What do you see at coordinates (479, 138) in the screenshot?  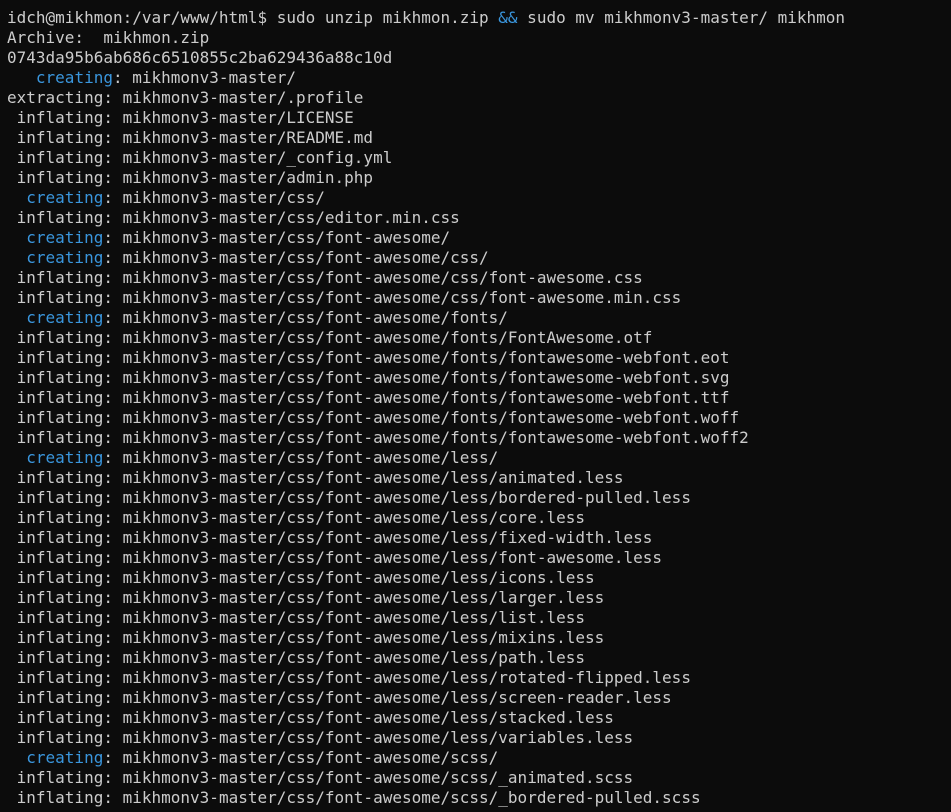 I see `output-line: inflating: mikhmonv3-master/README.md` at bounding box center [479, 138].